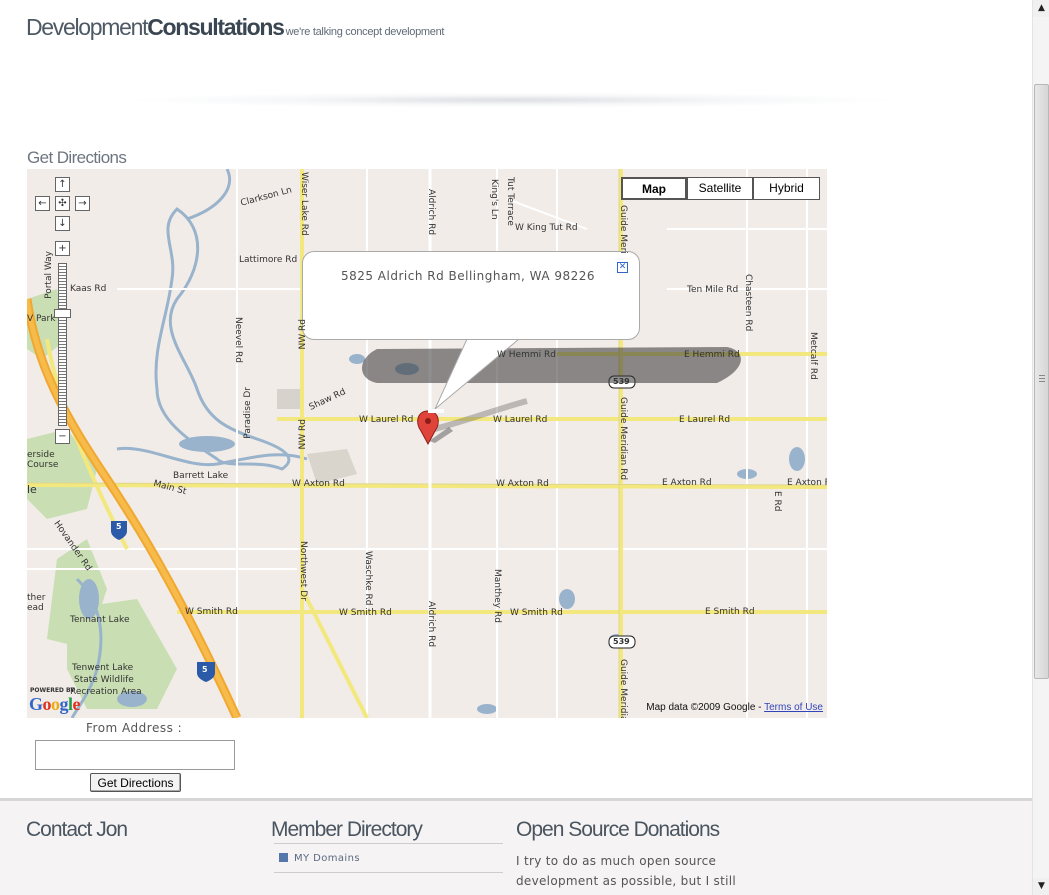  What do you see at coordinates (62, 436) in the screenshot?
I see `zoom-out-button: −` at bounding box center [62, 436].